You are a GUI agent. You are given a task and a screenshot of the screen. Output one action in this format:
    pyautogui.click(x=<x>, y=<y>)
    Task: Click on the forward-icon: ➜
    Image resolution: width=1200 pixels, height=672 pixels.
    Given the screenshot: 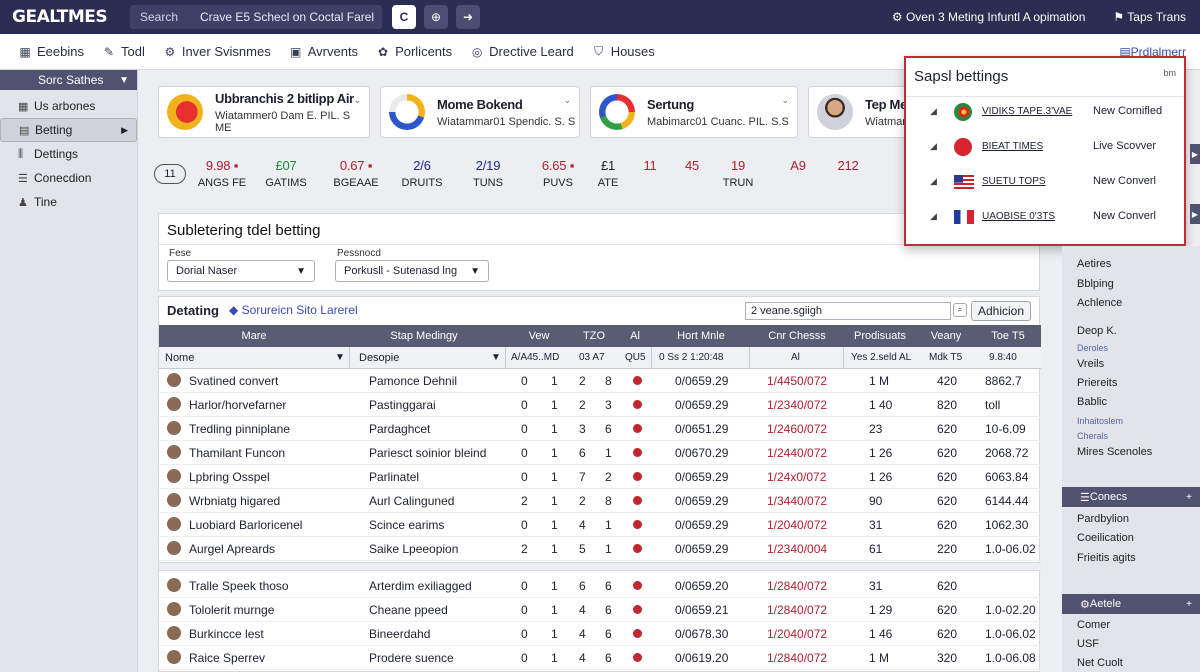 What is the action you would take?
    pyautogui.click(x=468, y=17)
    